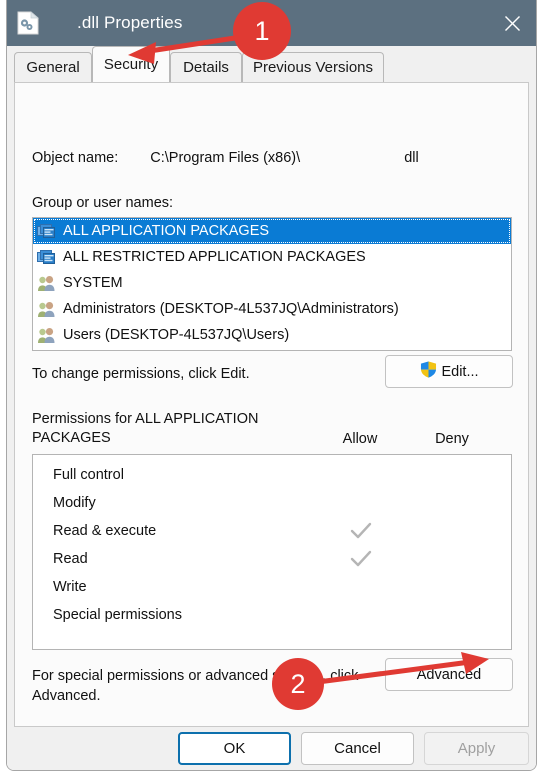  I want to click on change-permissions-hint: To change permissions, click Edit., so click(141, 374).